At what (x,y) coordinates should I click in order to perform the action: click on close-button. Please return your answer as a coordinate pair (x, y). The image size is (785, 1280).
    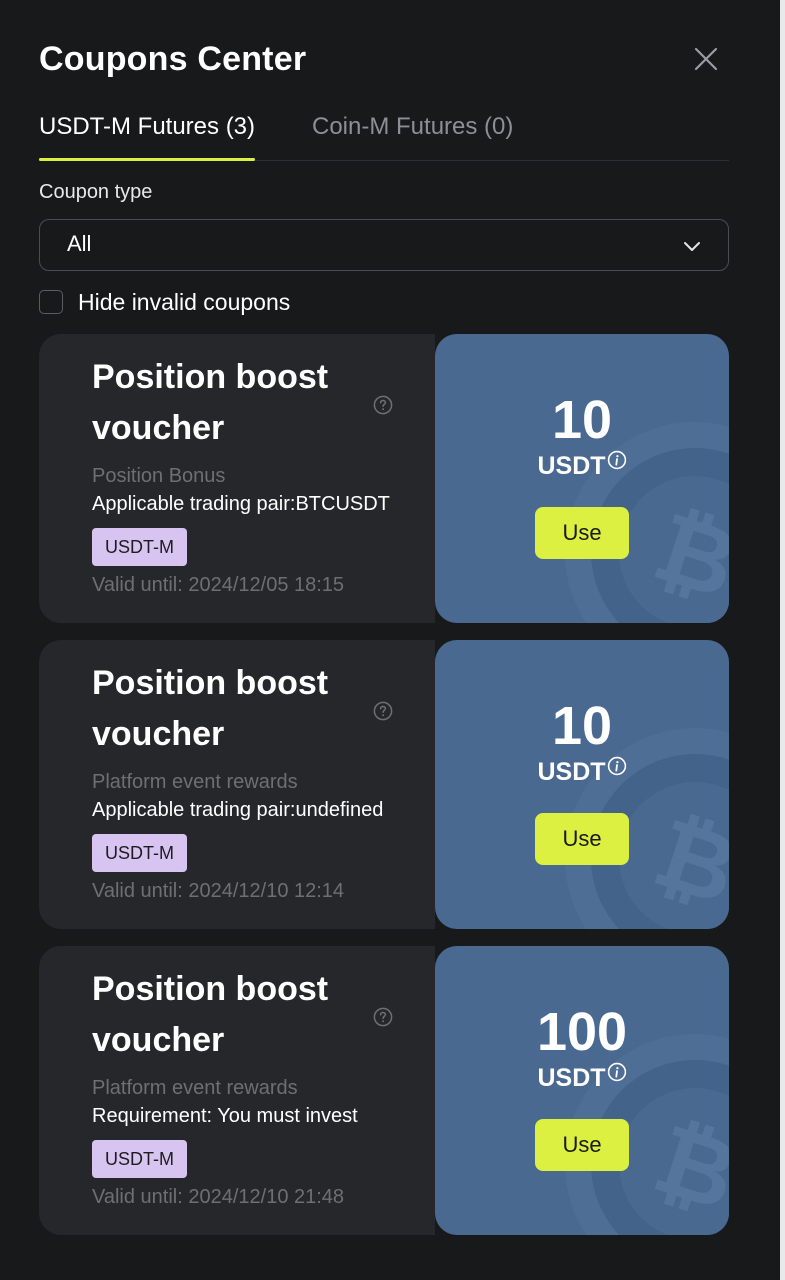
    Looking at the image, I should click on (706, 59).